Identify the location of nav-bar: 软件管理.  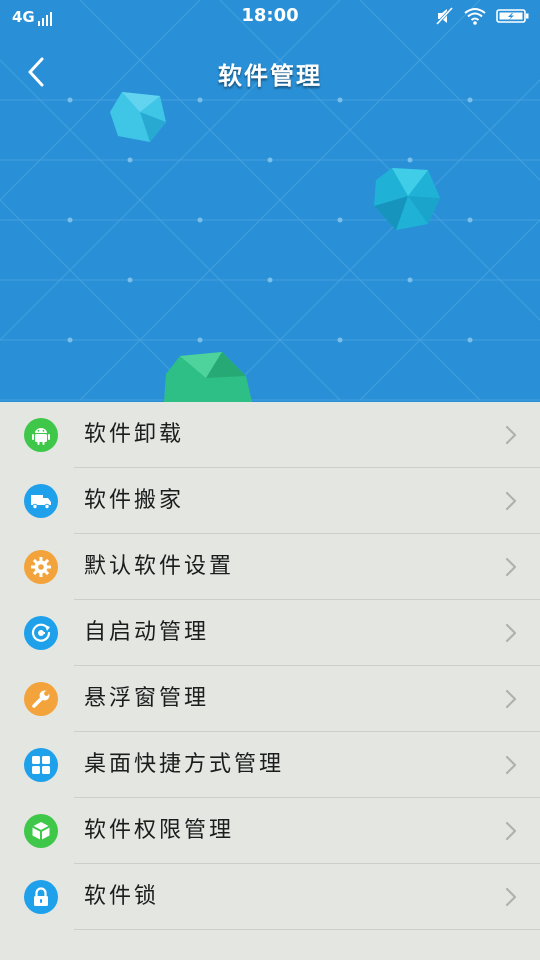
(270, 72).